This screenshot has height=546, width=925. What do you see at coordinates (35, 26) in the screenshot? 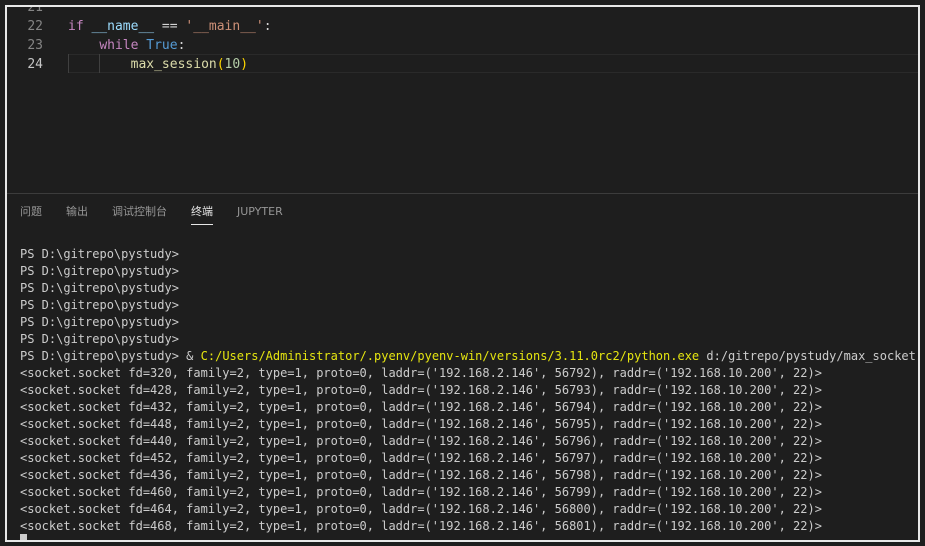
I see `line-number: 22` at bounding box center [35, 26].